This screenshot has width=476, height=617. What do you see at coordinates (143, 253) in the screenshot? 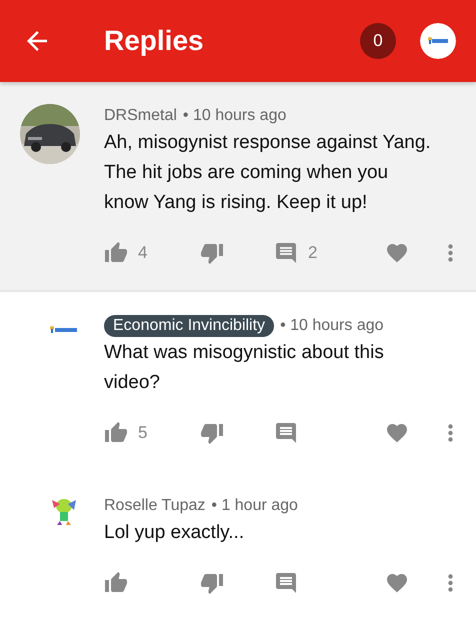
I see `like-count: 4` at bounding box center [143, 253].